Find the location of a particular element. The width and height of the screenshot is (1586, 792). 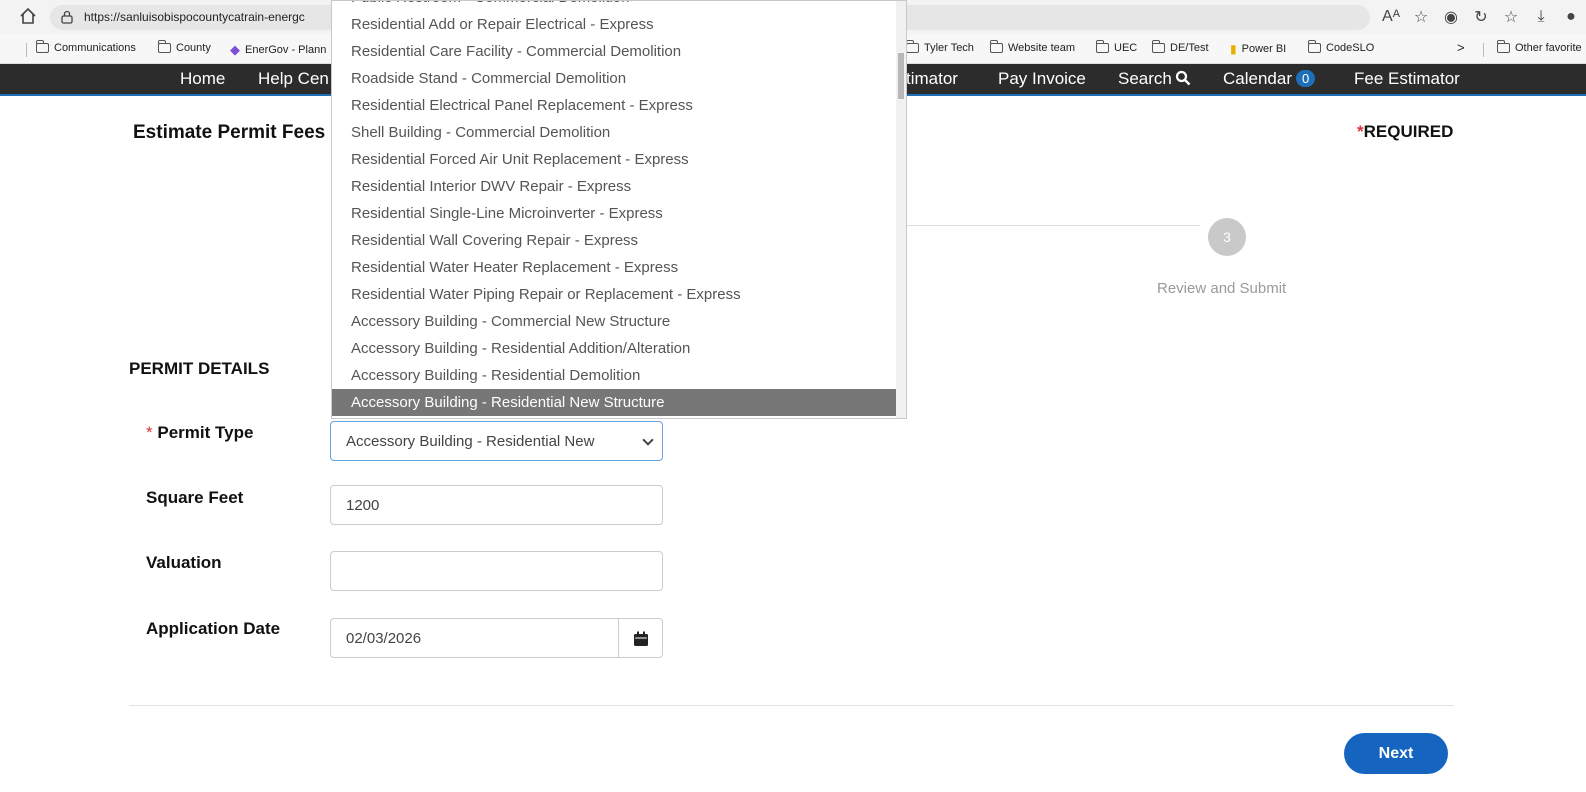

permit-type-label-text: Permit Type is located at coordinates (205, 432).